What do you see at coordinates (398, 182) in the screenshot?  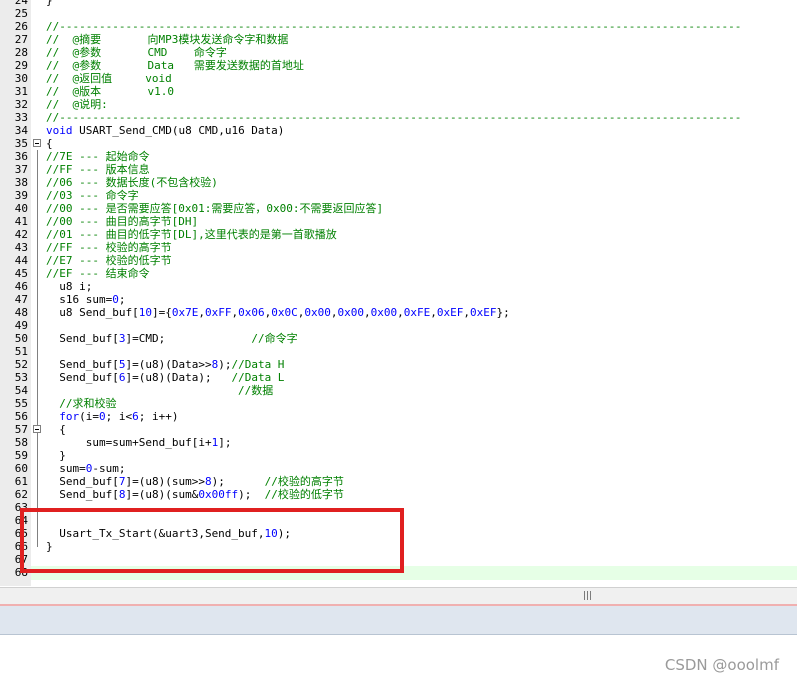 I see `code-line: 38 //06 --- 数据长度(不包含校验)` at bounding box center [398, 182].